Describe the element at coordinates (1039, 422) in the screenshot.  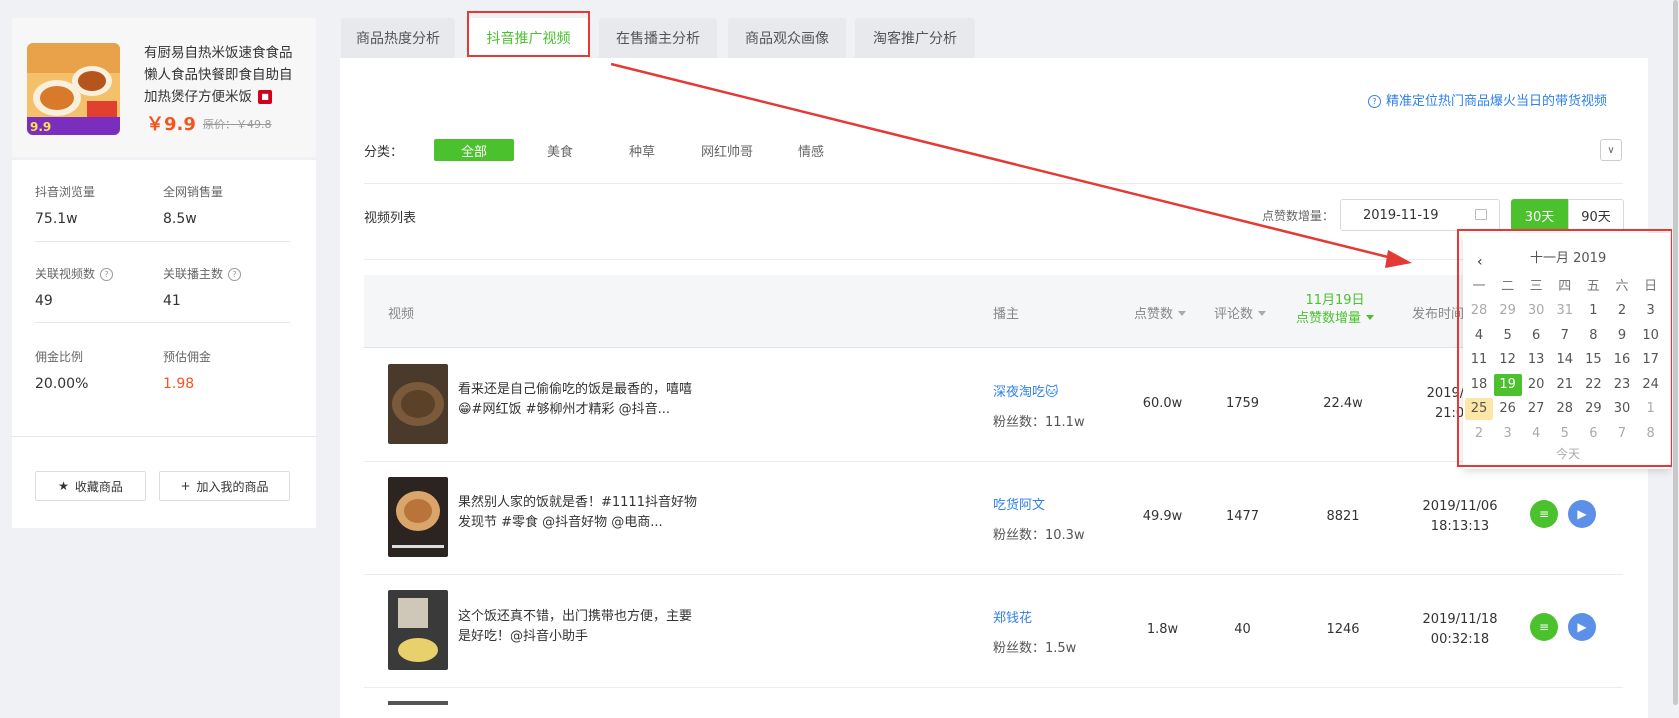
I see `anchor-fans: 粉丝数：11.1w` at that location.